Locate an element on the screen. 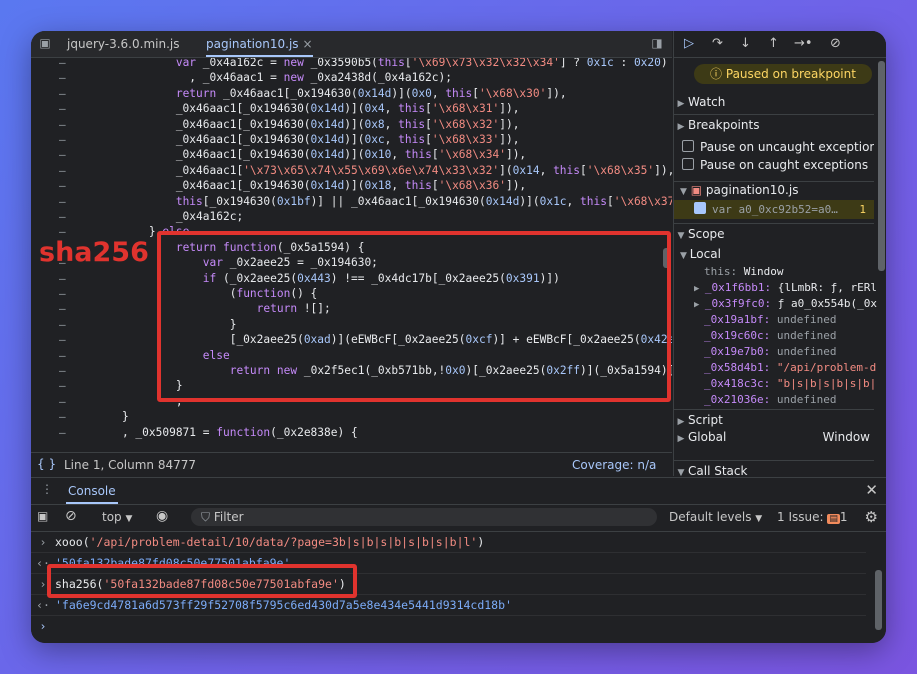  scope-variable: _0x19c60c: undefined is located at coordinates (795, 336).